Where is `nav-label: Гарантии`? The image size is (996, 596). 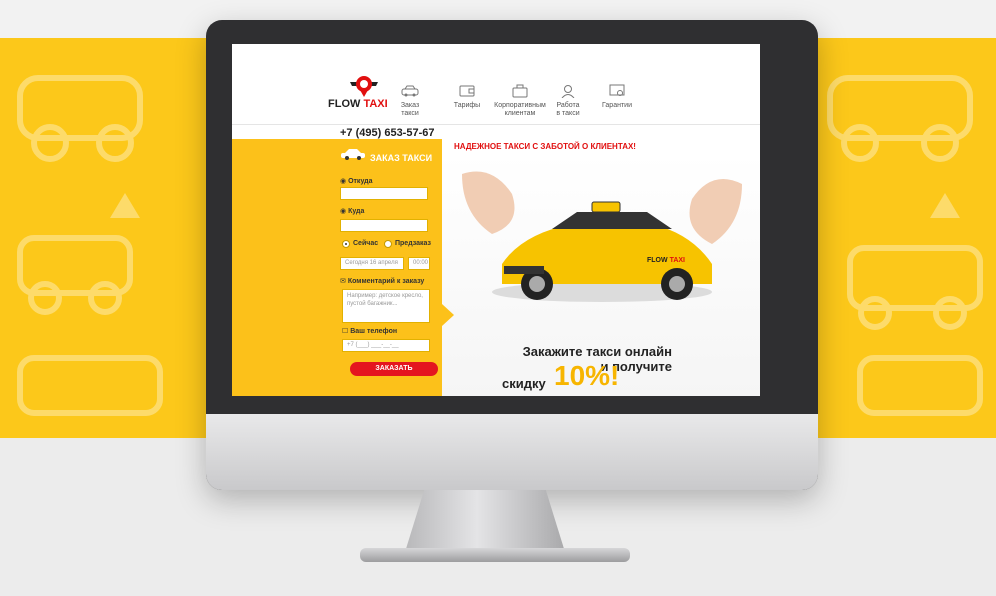 nav-label: Гарантии is located at coordinates (617, 105).